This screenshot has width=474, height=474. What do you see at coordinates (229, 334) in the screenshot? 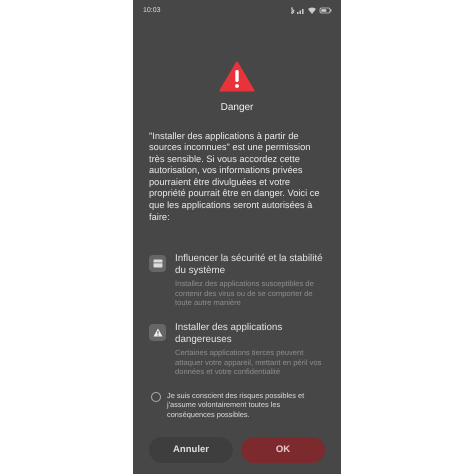
I see `permission-title: Installer des applications dangereuses` at bounding box center [229, 334].